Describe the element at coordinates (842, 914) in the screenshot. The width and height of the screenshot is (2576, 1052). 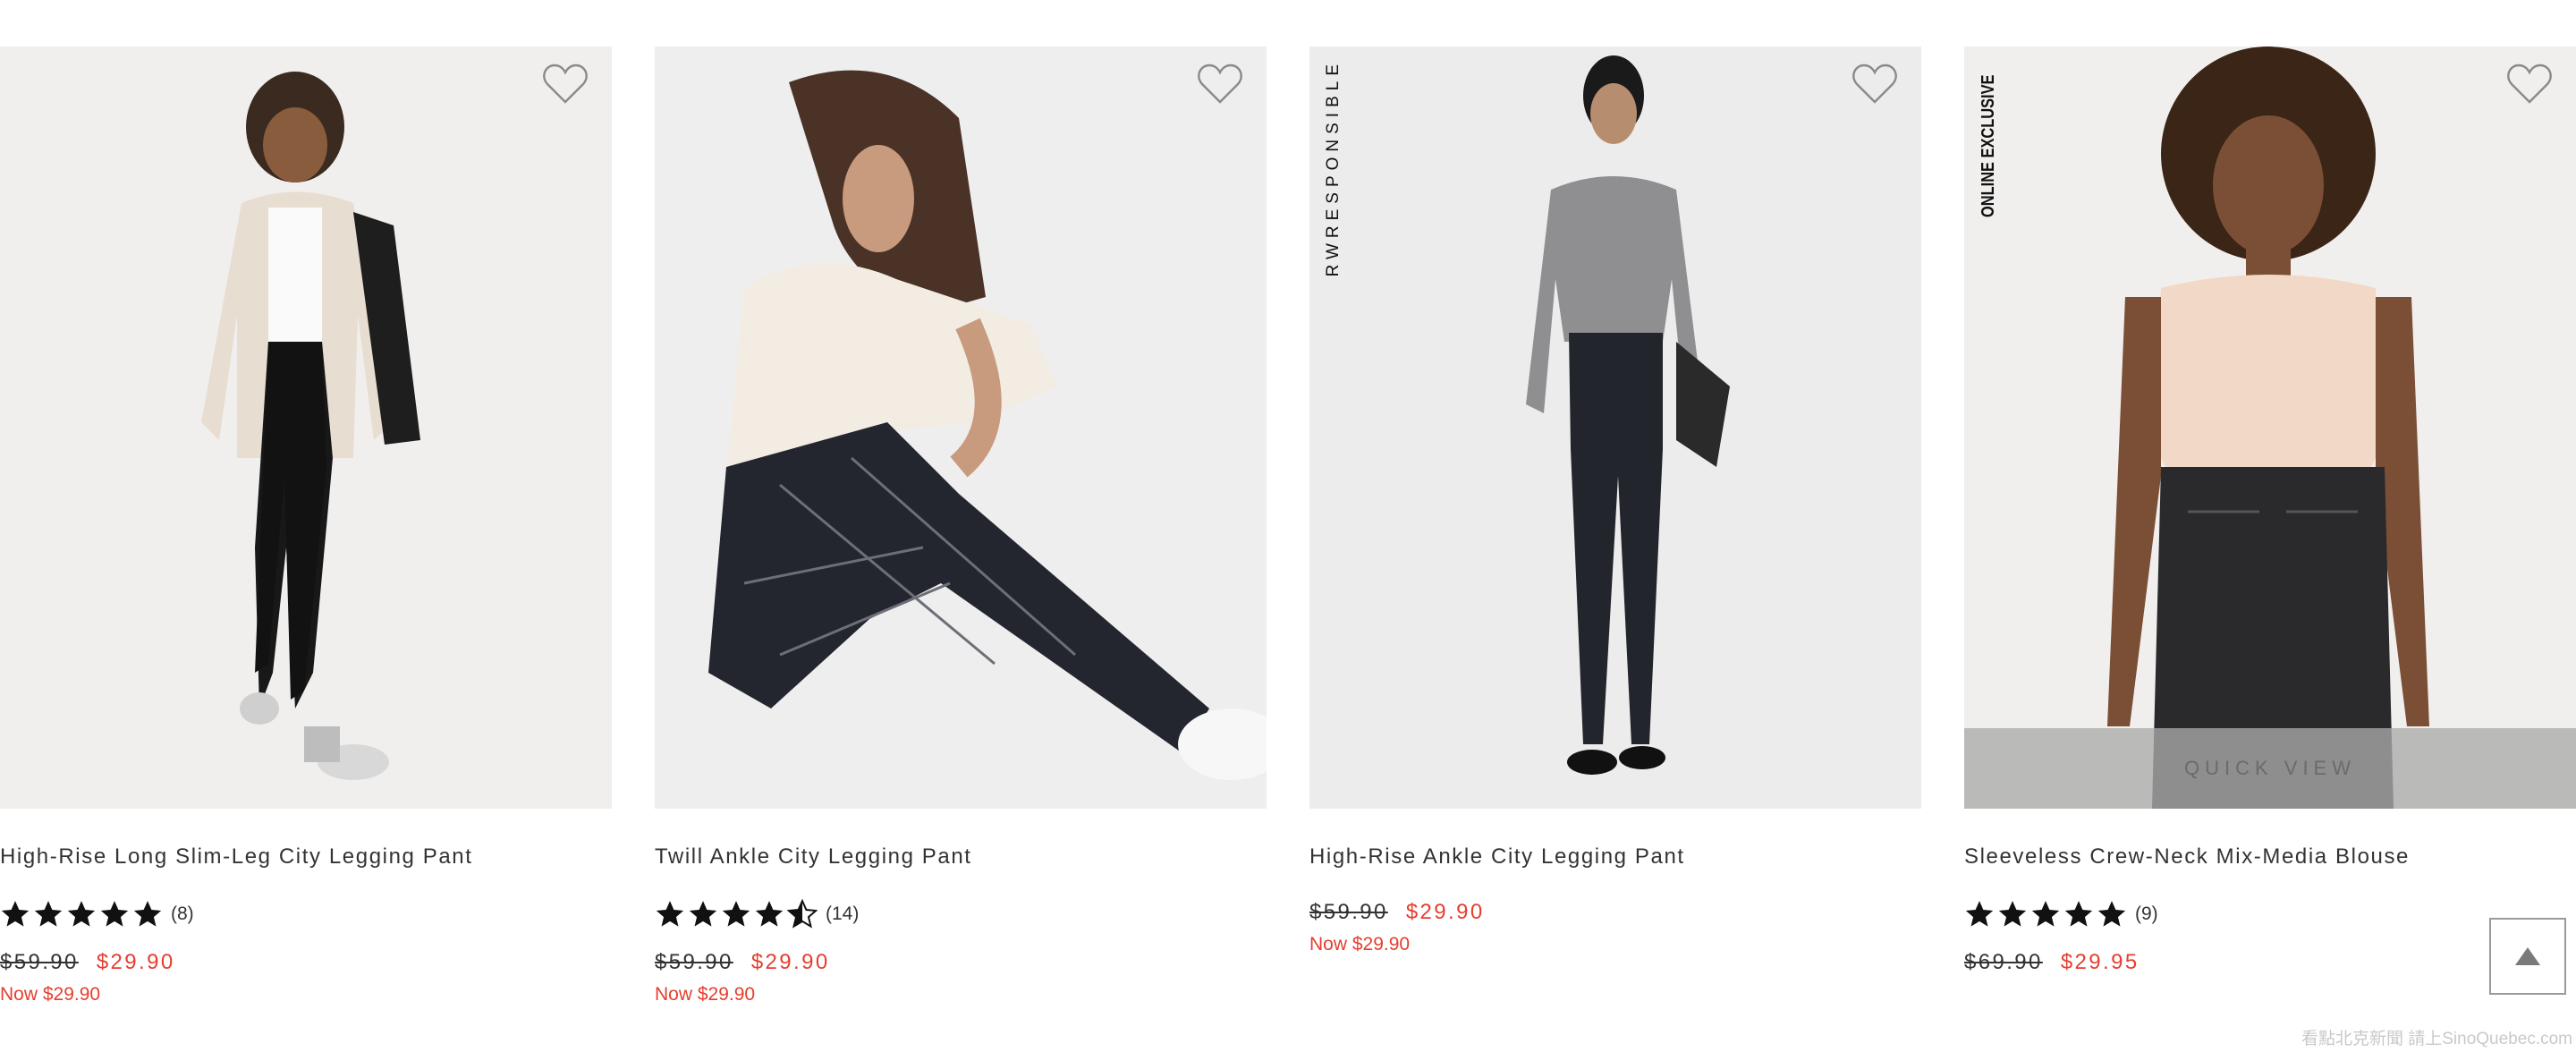
I see `review-count: (14)` at that location.